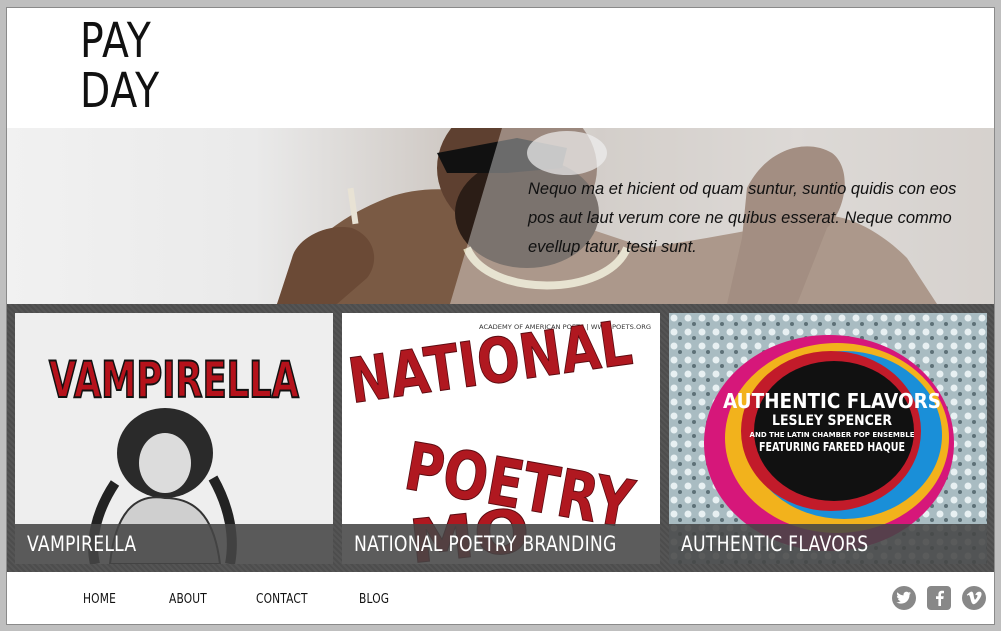  I want to click on vimeo-icon, so click(974, 598).